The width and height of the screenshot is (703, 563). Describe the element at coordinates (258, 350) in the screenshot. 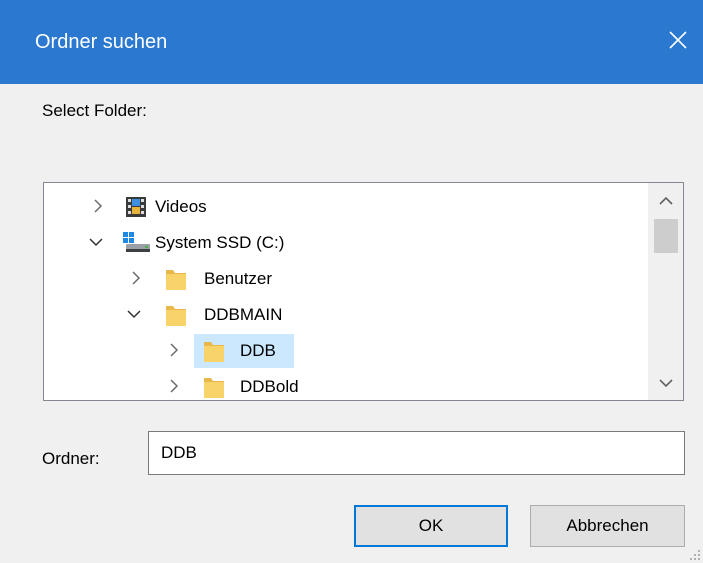

I see `tree-item-label: DDB` at that location.